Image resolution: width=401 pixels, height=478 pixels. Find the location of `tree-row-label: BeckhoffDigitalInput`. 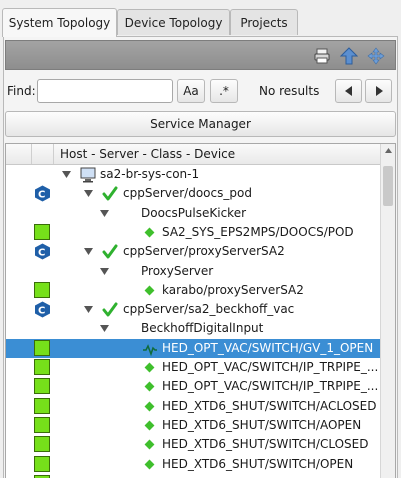

tree-row-label: BeckhoffDigitalInput is located at coordinates (202, 328).